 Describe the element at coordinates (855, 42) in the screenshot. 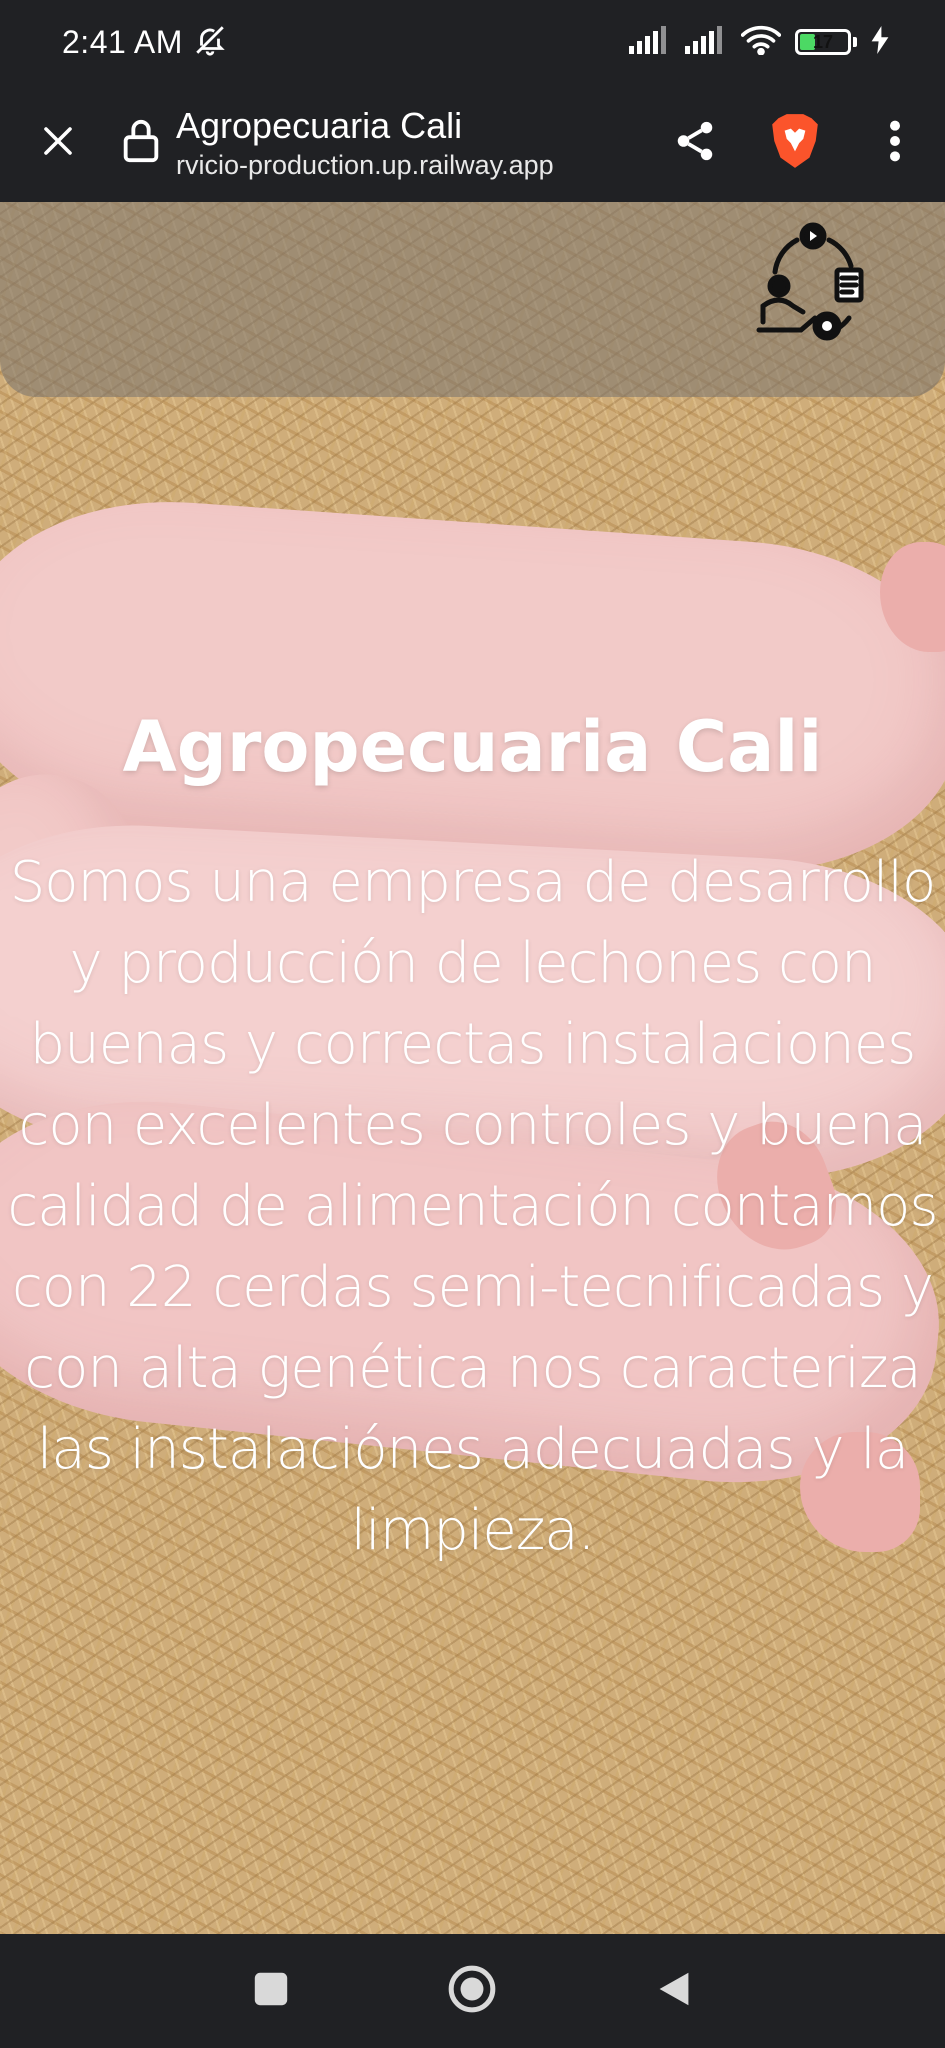

I see `battery-nub` at that location.